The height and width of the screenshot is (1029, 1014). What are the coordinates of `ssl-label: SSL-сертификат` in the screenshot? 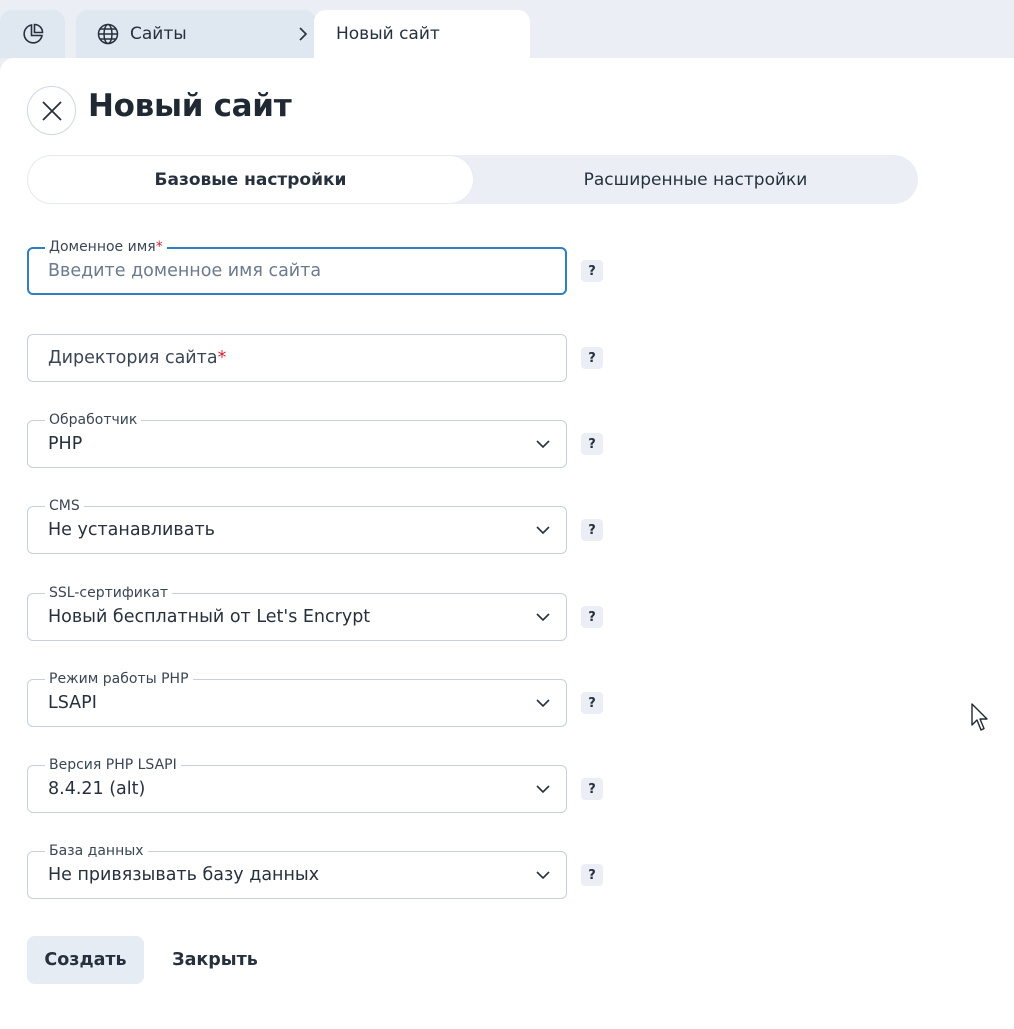 It's located at (109, 593).